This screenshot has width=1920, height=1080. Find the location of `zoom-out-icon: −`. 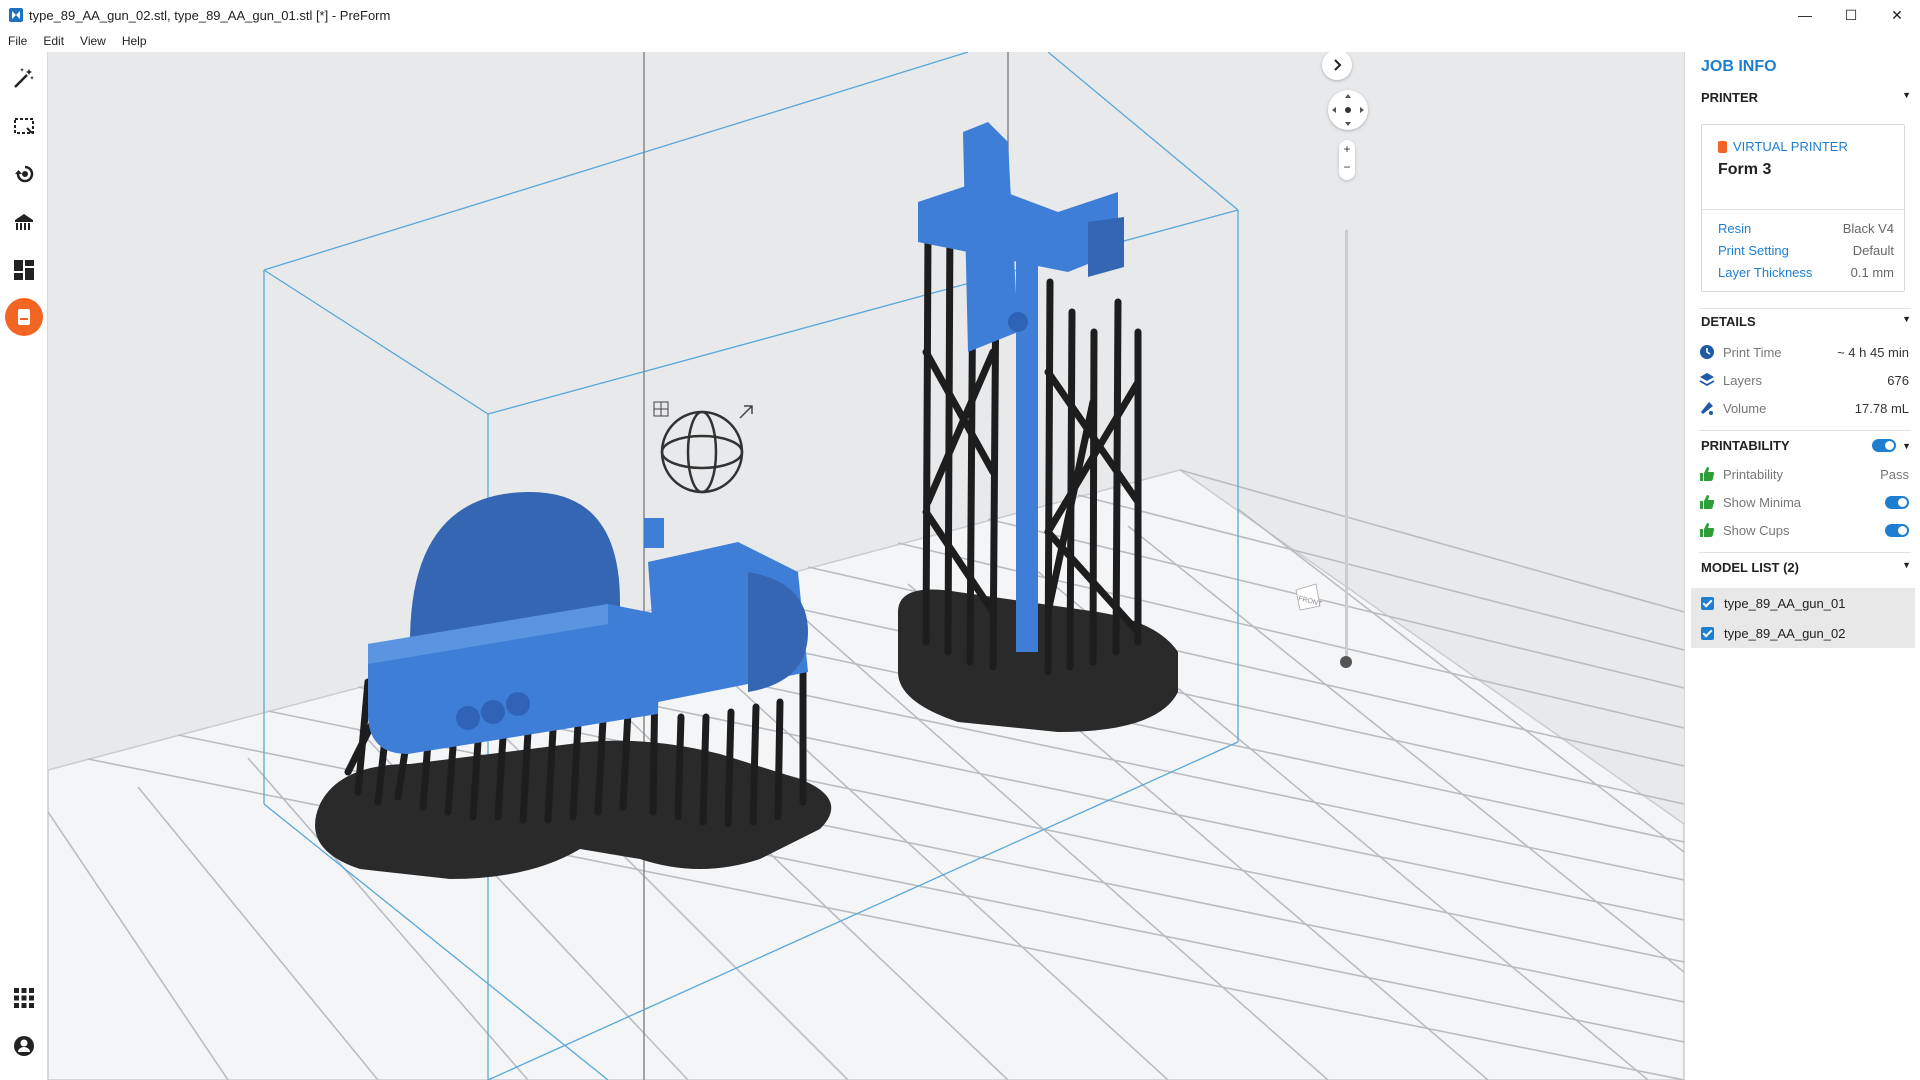

zoom-out-icon: − is located at coordinates (1347, 167).